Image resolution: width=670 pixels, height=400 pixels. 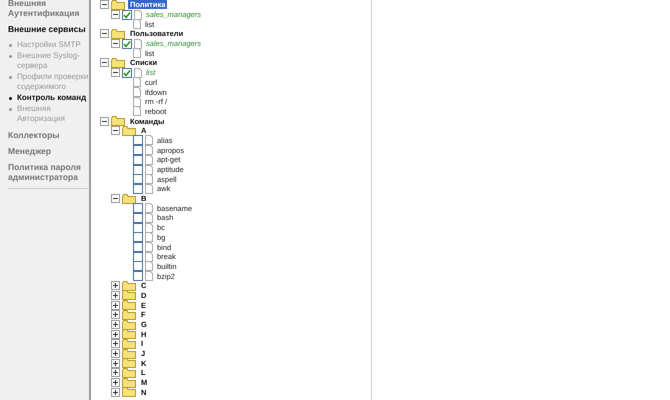 What do you see at coordinates (48, 29) in the screenshot?
I see `sidebar-section: Внешние сервисы` at bounding box center [48, 29].